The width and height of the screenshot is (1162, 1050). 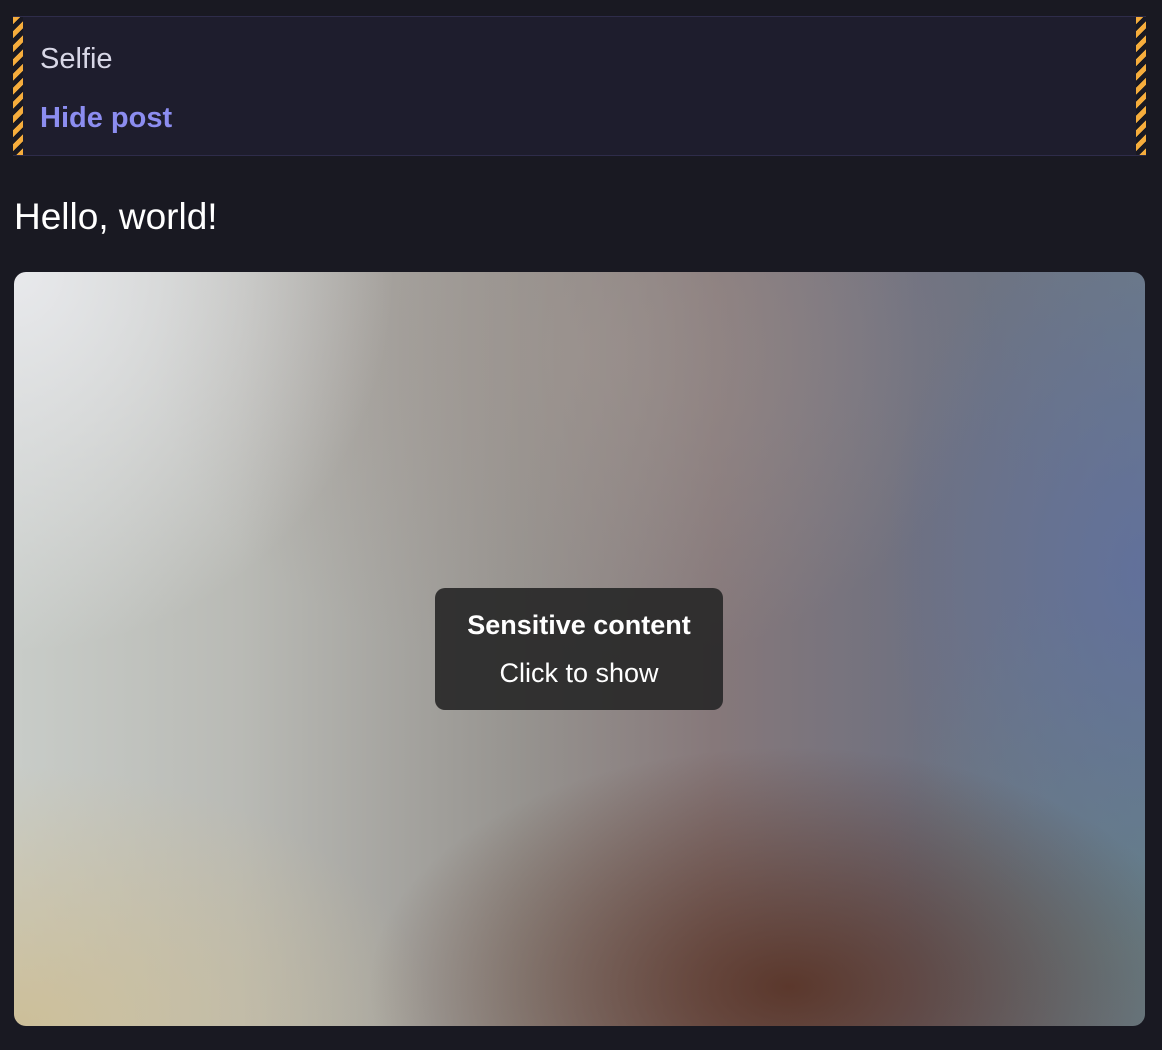 I want to click on sensitive-content-button: Sensitive content Click to show, so click(x=579, y=649).